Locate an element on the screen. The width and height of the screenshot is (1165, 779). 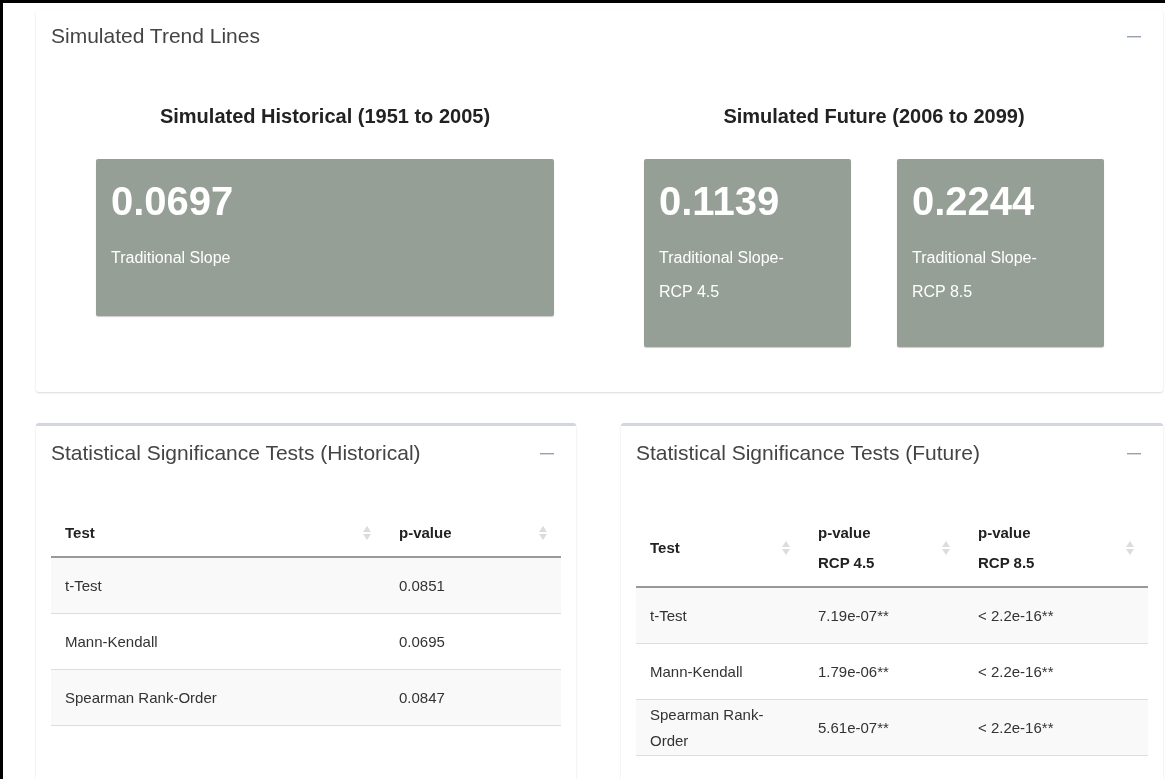
value-number: 0.2244 is located at coordinates (974, 201).